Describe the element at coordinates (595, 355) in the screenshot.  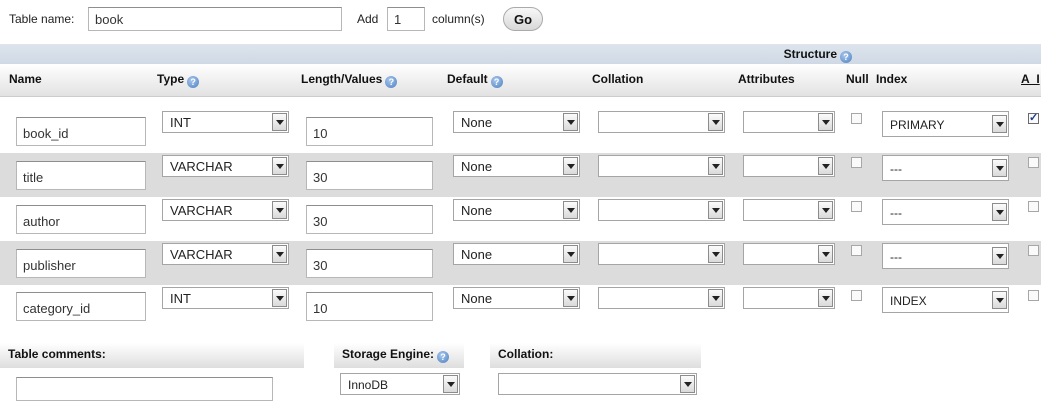
I see `table-collation-header: Collation:` at that location.